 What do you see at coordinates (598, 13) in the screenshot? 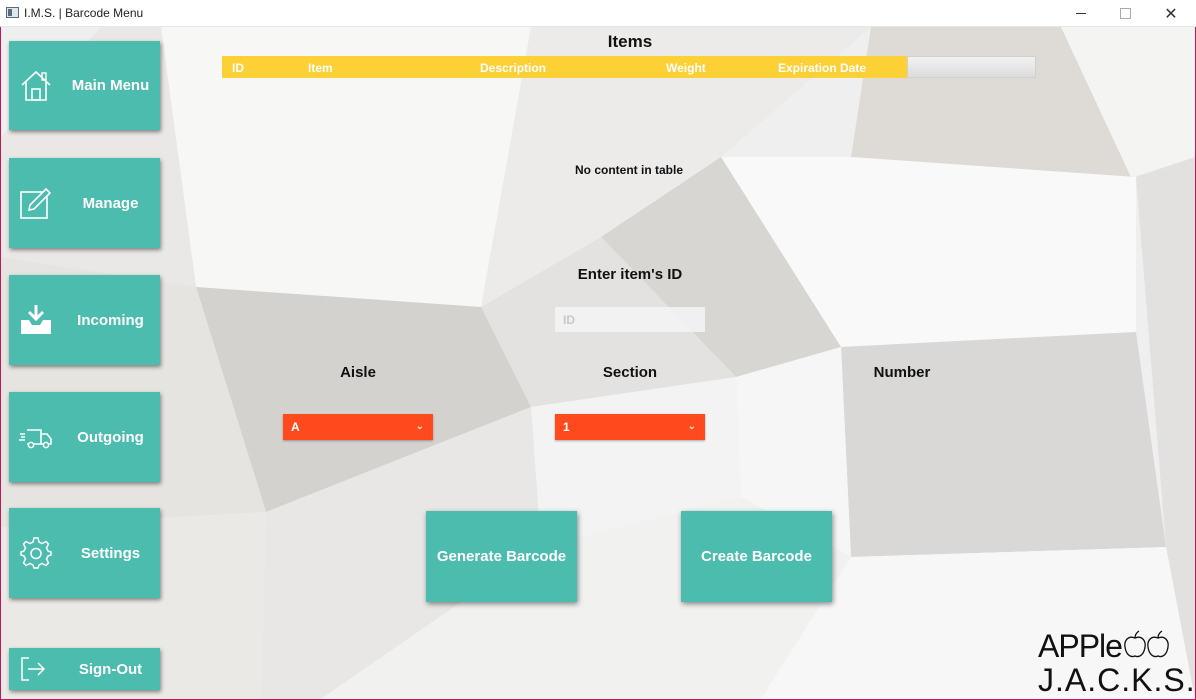
I see `title-bar: I.M.S. | Barcode Menu ✕` at bounding box center [598, 13].